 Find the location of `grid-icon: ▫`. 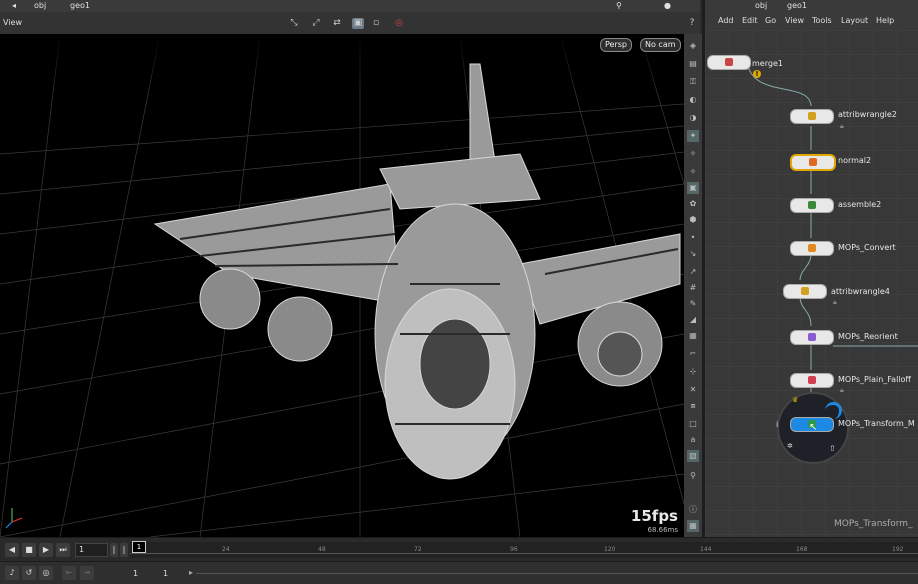

grid-icon: ▫ is located at coordinates (376, 23).